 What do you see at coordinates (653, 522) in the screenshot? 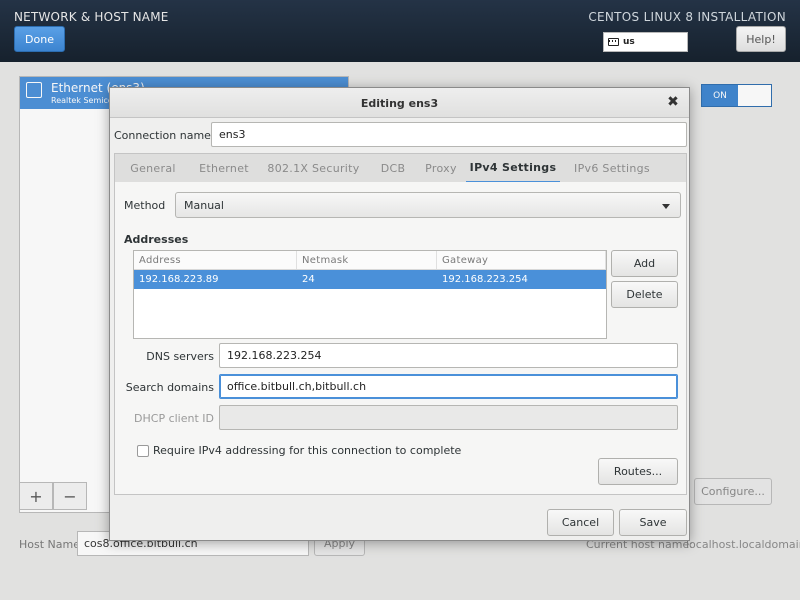
I see `save-button: Save` at bounding box center [653, 522].